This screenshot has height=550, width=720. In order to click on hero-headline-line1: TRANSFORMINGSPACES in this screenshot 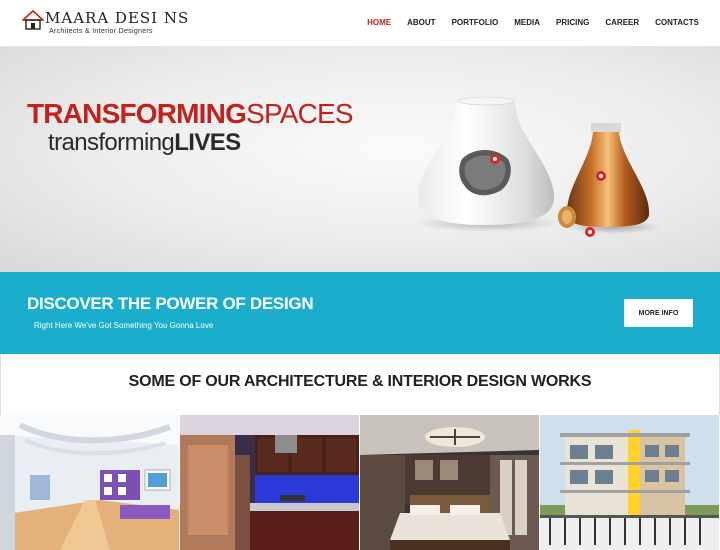, I will do `click(190, 113)`.